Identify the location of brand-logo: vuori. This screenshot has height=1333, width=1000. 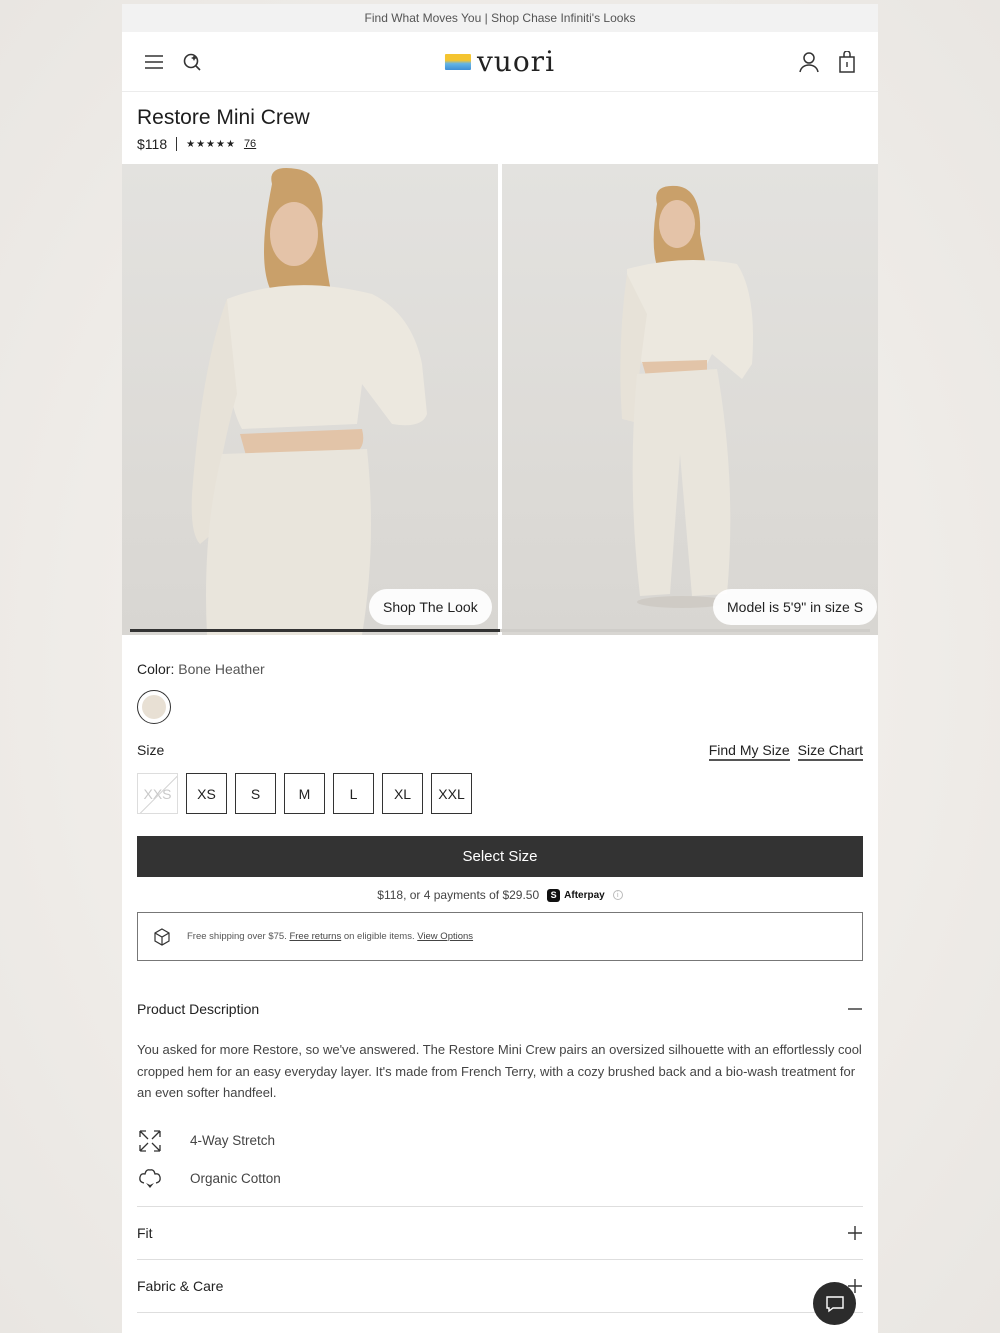
(500, 61).